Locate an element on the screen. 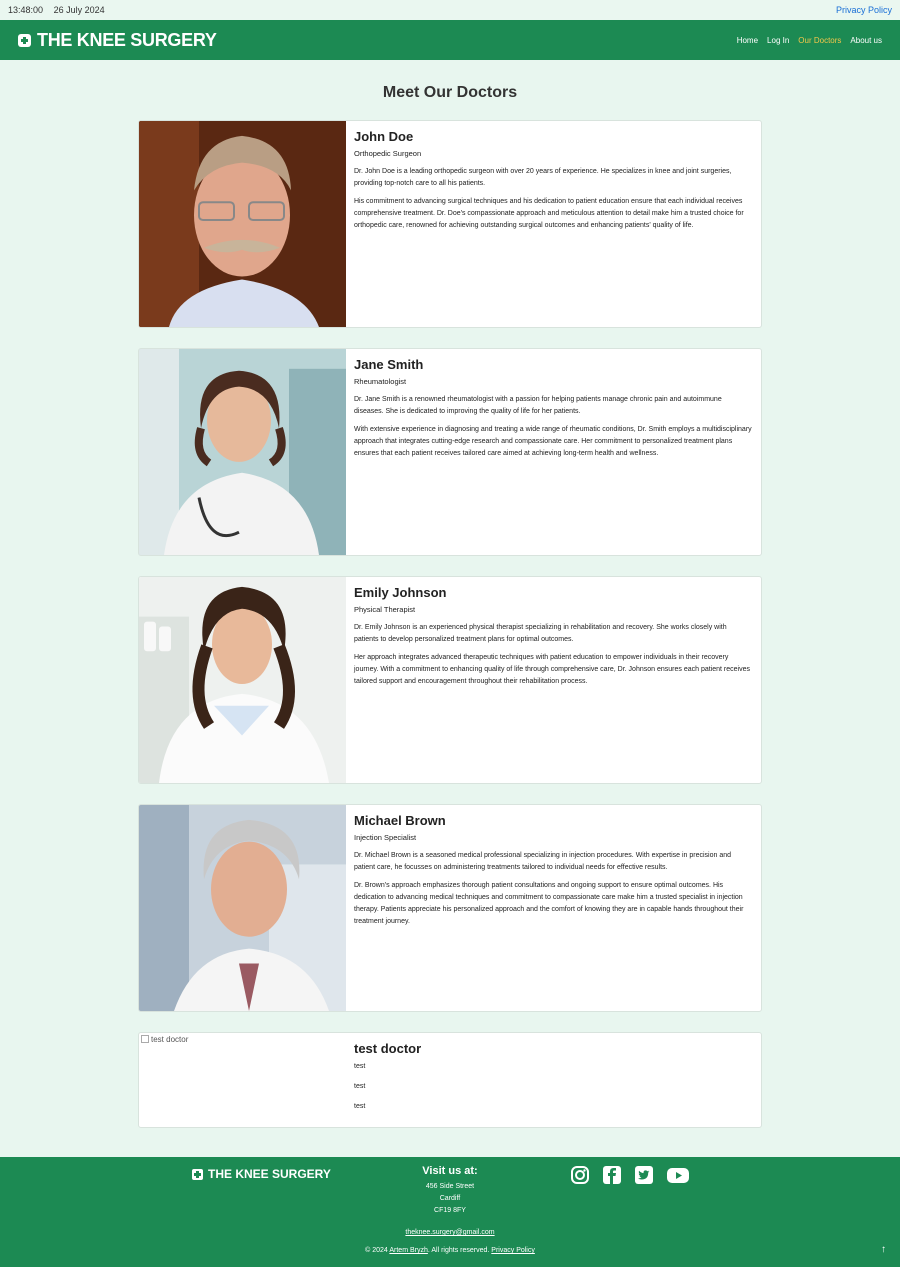 The height and width of the screenshot is (1267, 900). time-date: 13:48:00 26 July 2024 is located at coordinates (60, 10).